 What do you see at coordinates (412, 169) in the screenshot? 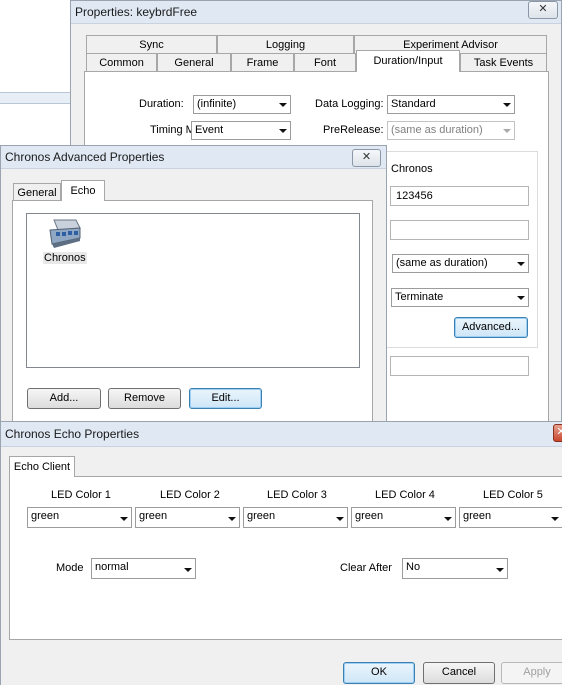
I see `device-heading: Chronos` at bounding box center [412, 169].